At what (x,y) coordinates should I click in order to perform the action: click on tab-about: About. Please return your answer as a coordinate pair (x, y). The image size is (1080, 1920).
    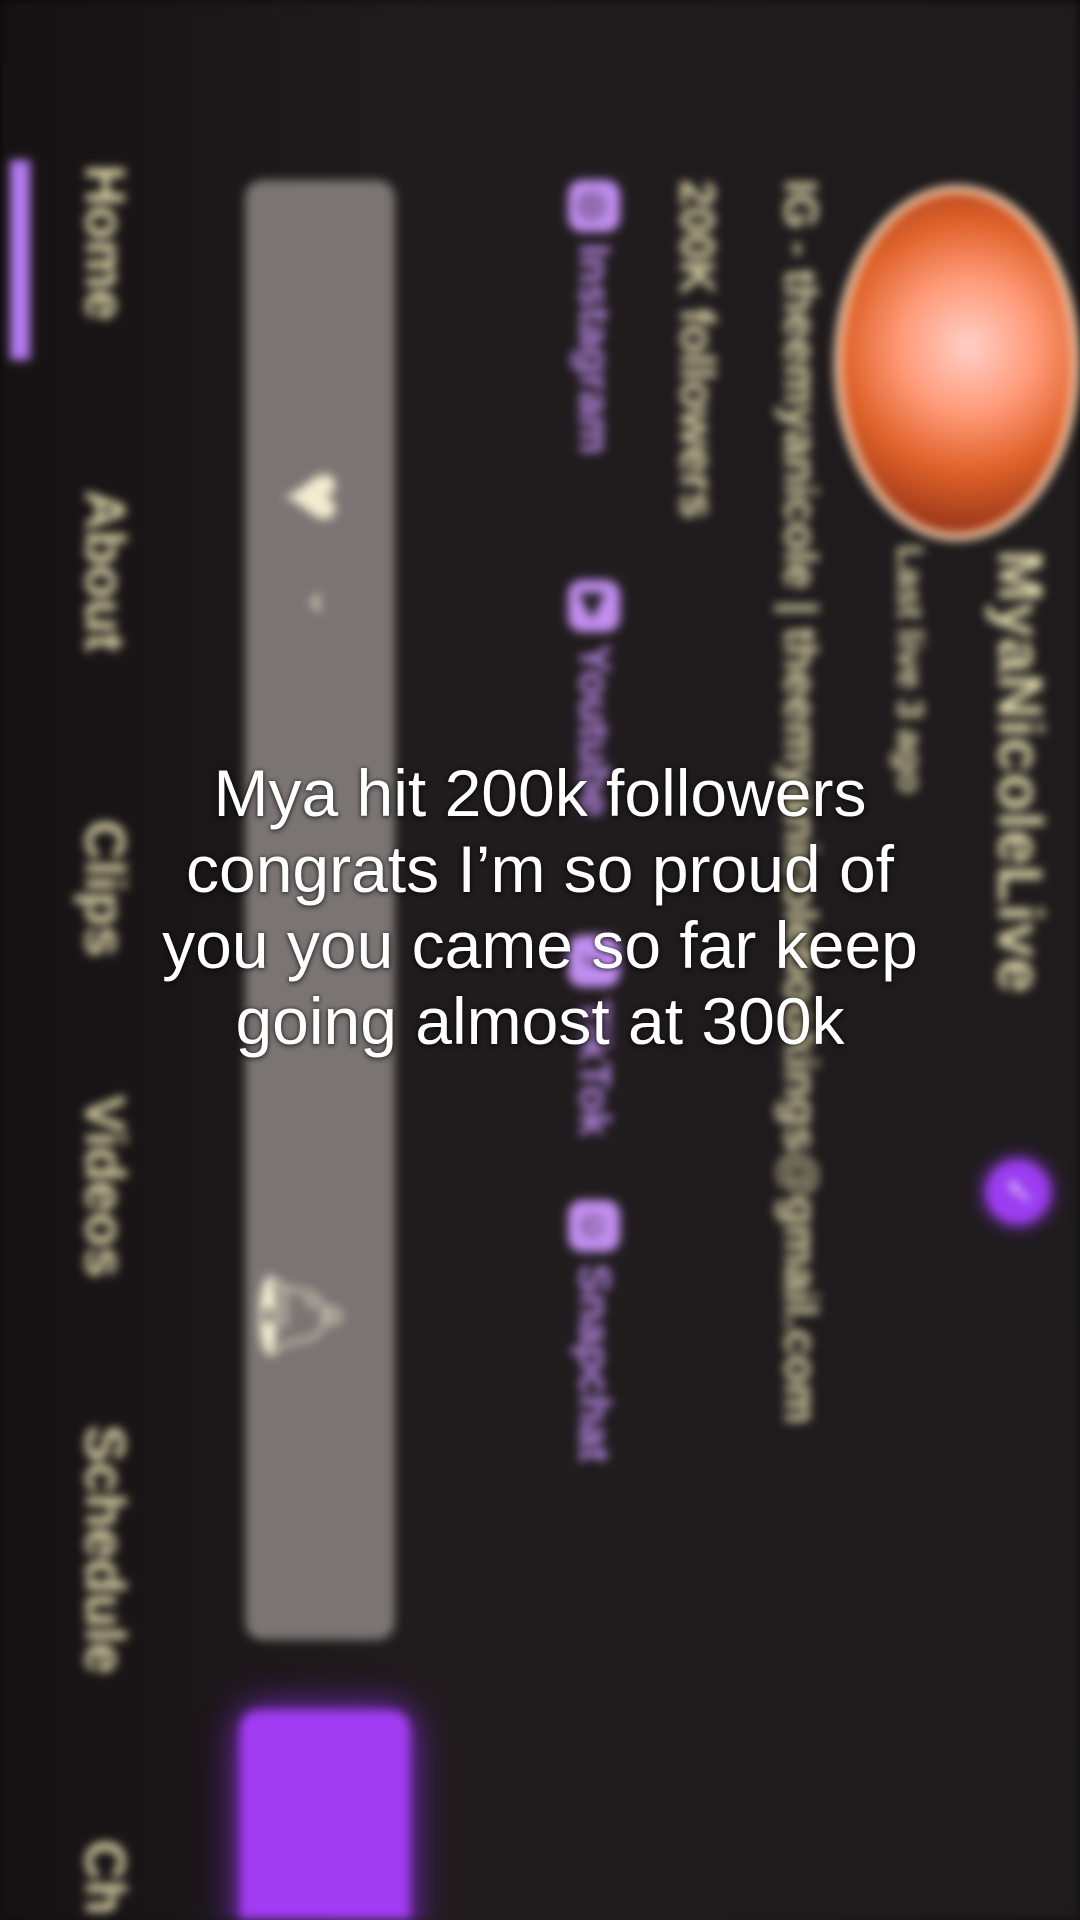
    Looking at the image, I should click on (105, 571).